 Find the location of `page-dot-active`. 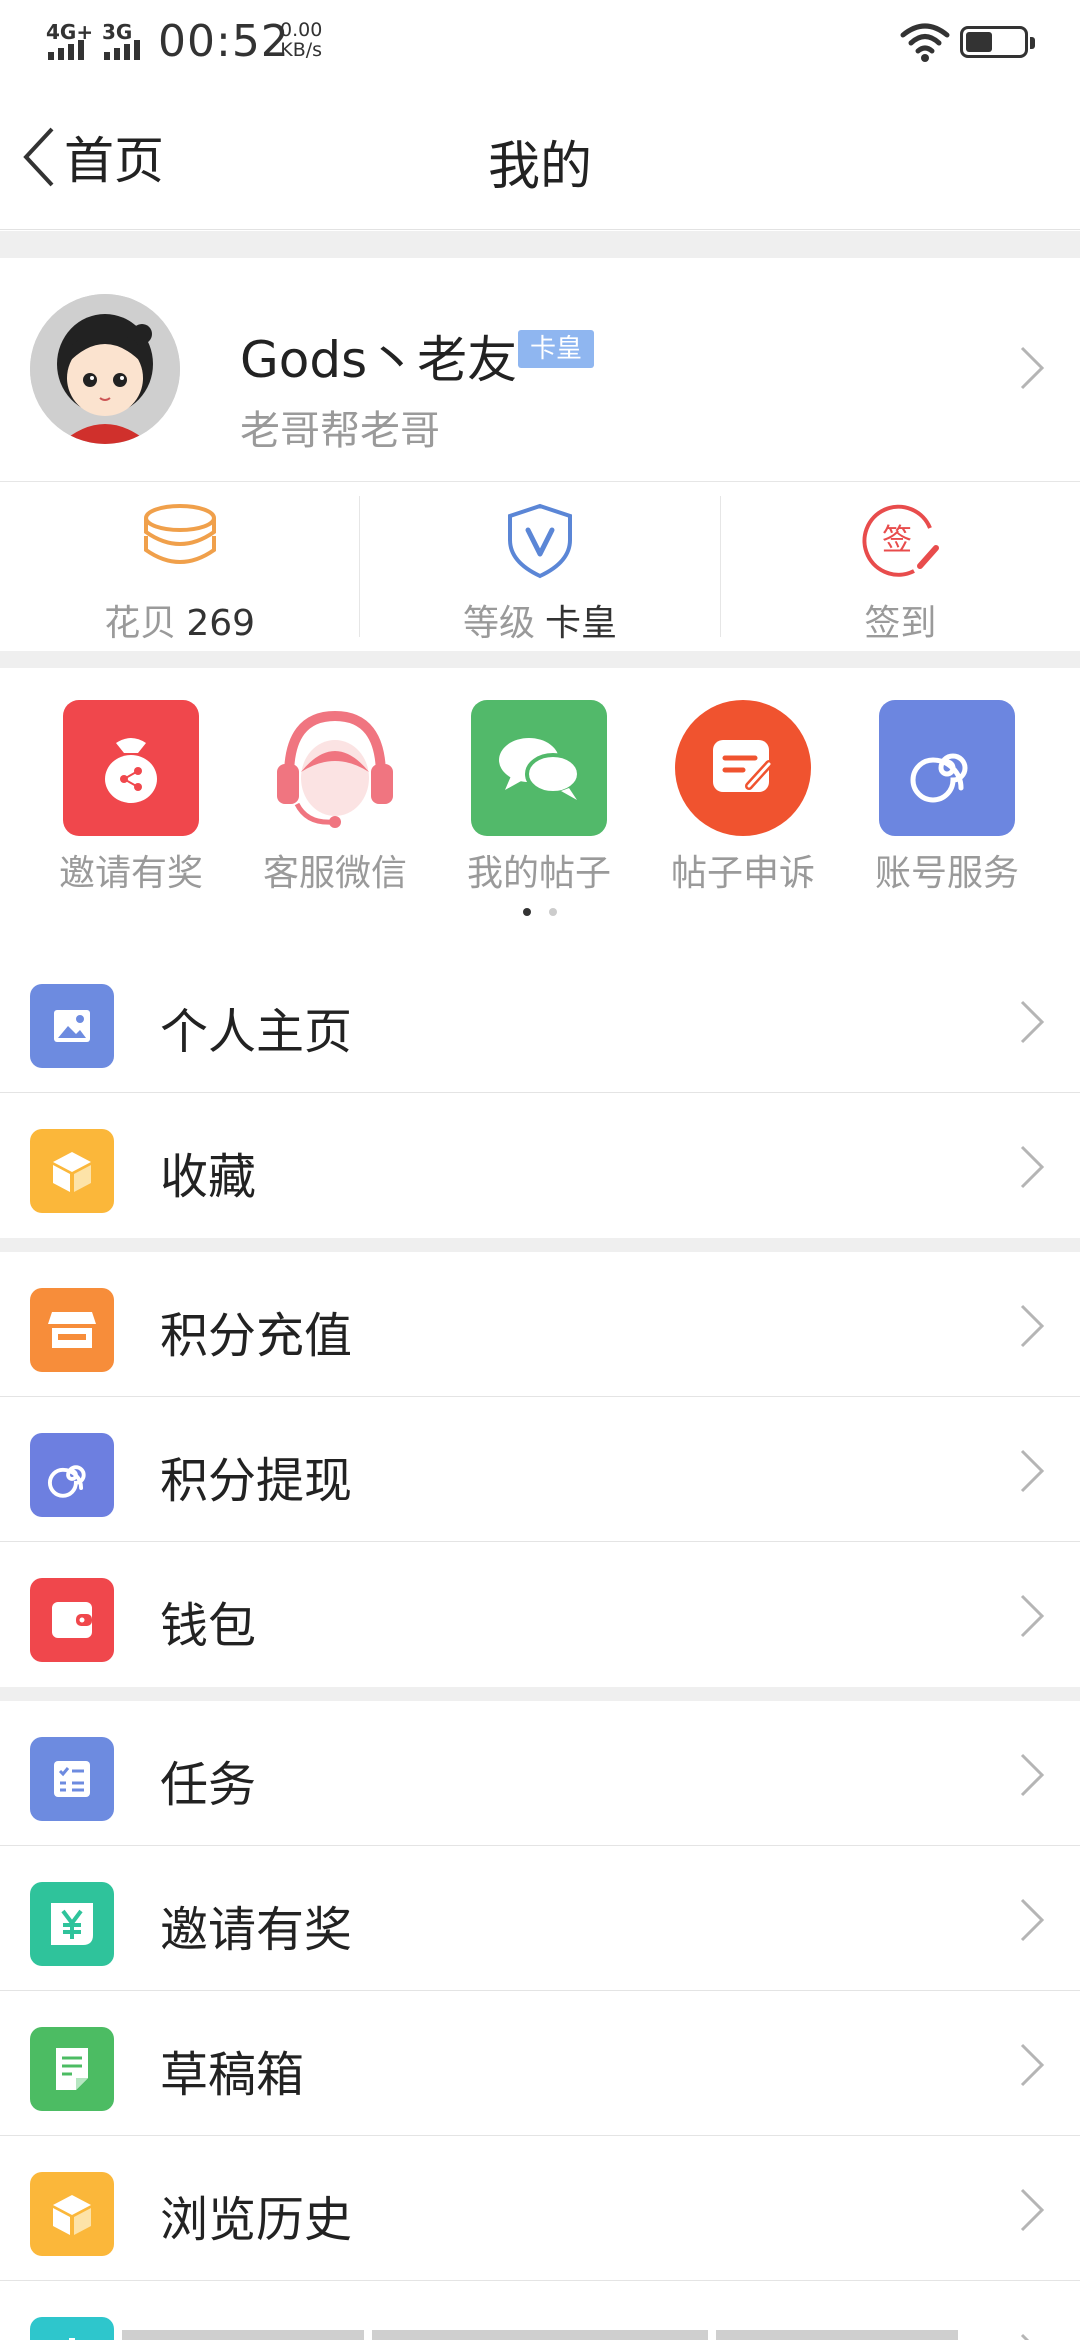

page-dot-active is located at coordinates (527, 912).